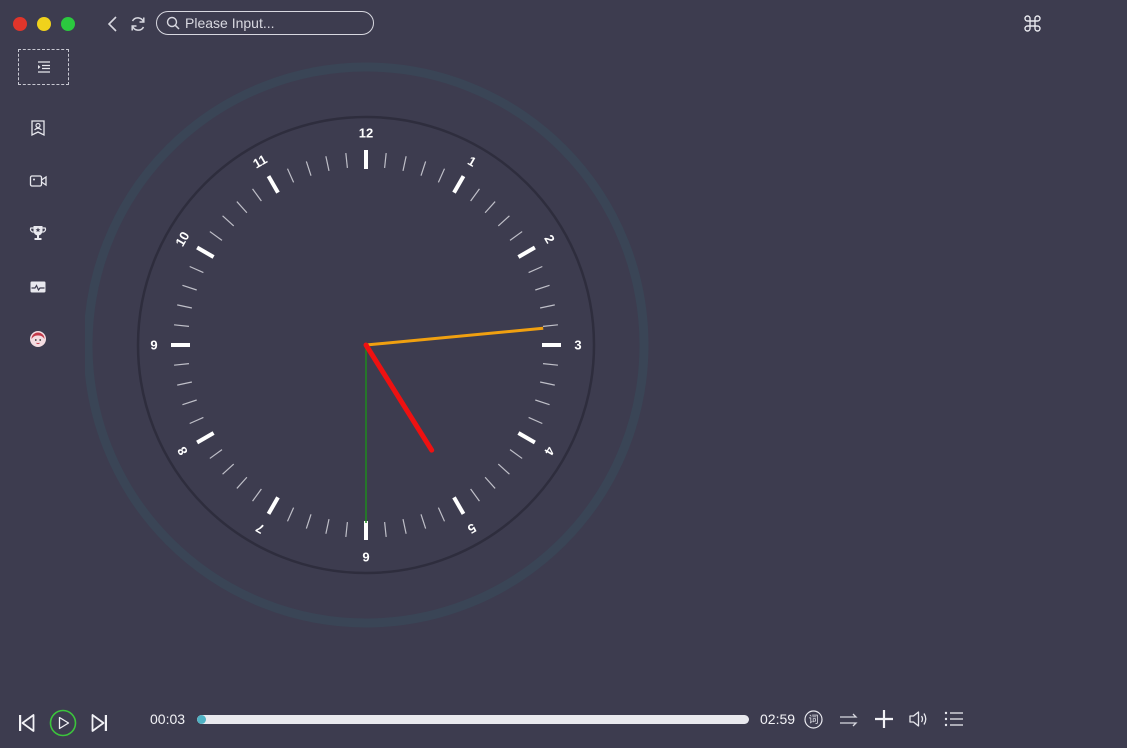  Describe the element at coordinates (20, 24) in the screenshot. I see `window-close-button` at that location.